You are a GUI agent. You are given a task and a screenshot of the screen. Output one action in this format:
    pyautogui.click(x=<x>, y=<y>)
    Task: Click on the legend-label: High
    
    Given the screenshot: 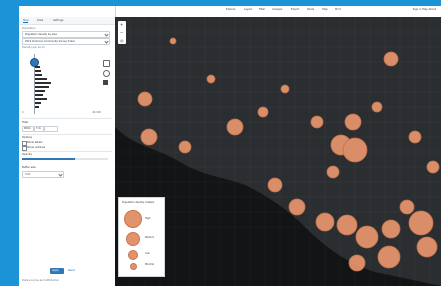 What is the action you would take?
    pyautogui.click(x=148, y=218)
    